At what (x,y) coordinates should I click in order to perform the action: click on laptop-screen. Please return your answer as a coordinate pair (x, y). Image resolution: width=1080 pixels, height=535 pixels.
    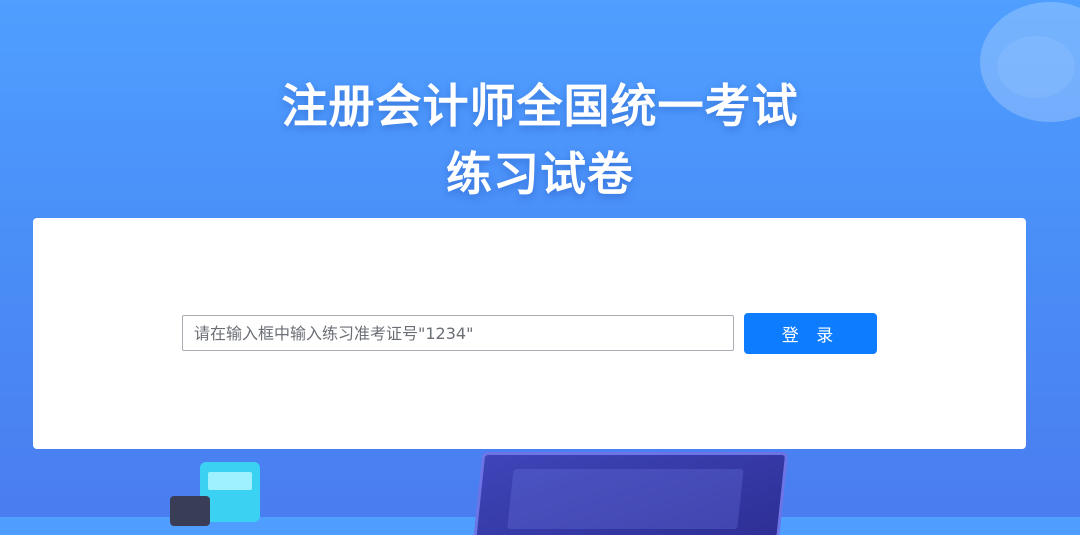
    Looking at the image, I should click on (625, 499).